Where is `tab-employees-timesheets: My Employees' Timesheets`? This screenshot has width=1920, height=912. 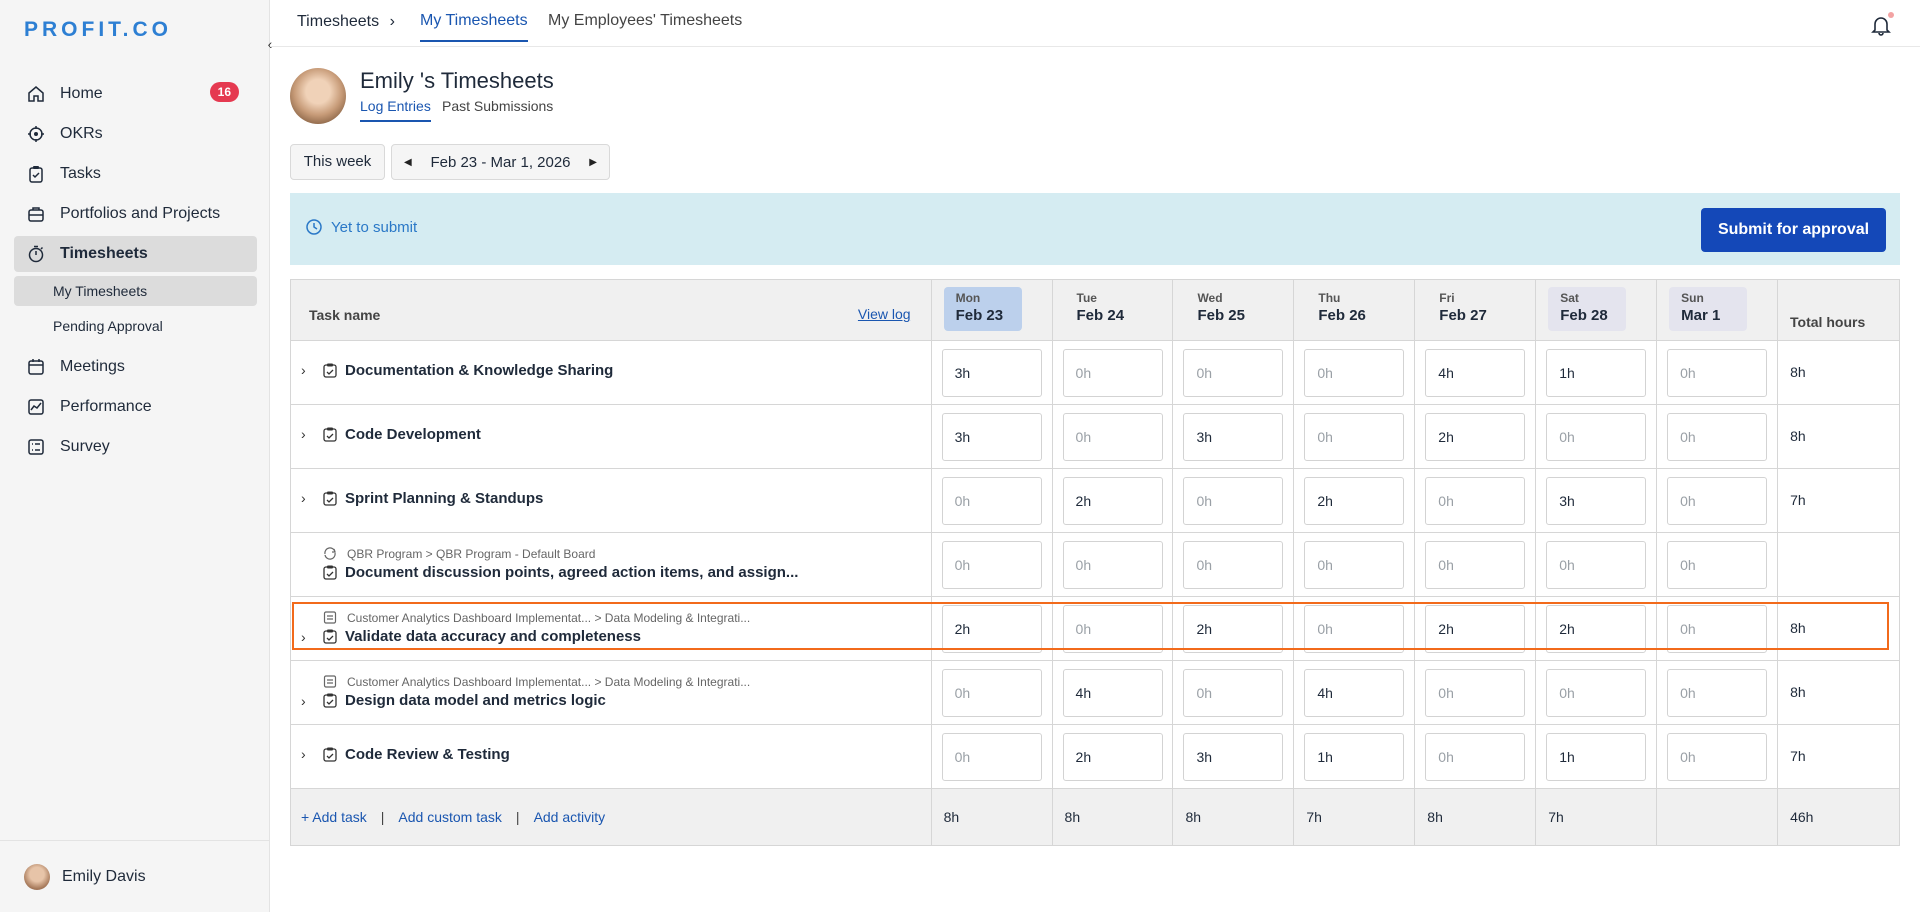
tab-employees-timesheets: My Employees' Timesheets is located at coordinates (645, 26).